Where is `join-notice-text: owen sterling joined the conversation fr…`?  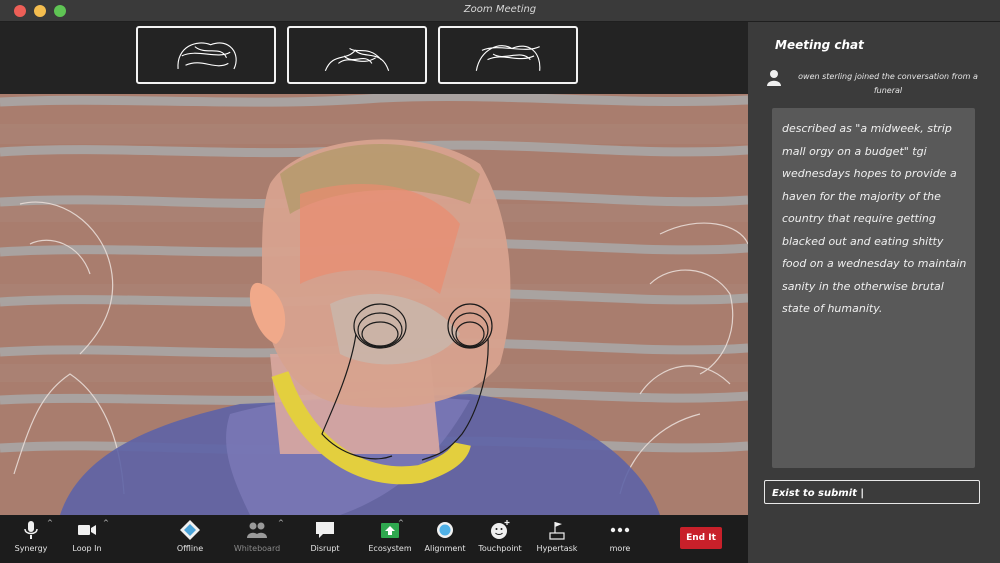
join-notice-text: owen sterling joined the conversation fr… is located at coordinates (888, 83).